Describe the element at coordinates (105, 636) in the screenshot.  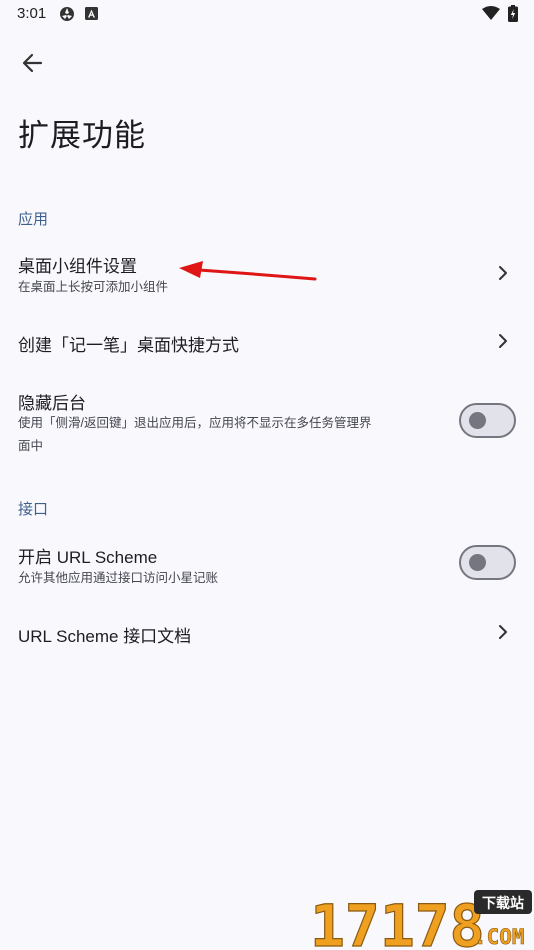
I see `row-title: URL Scheme 接口文档` at that location.